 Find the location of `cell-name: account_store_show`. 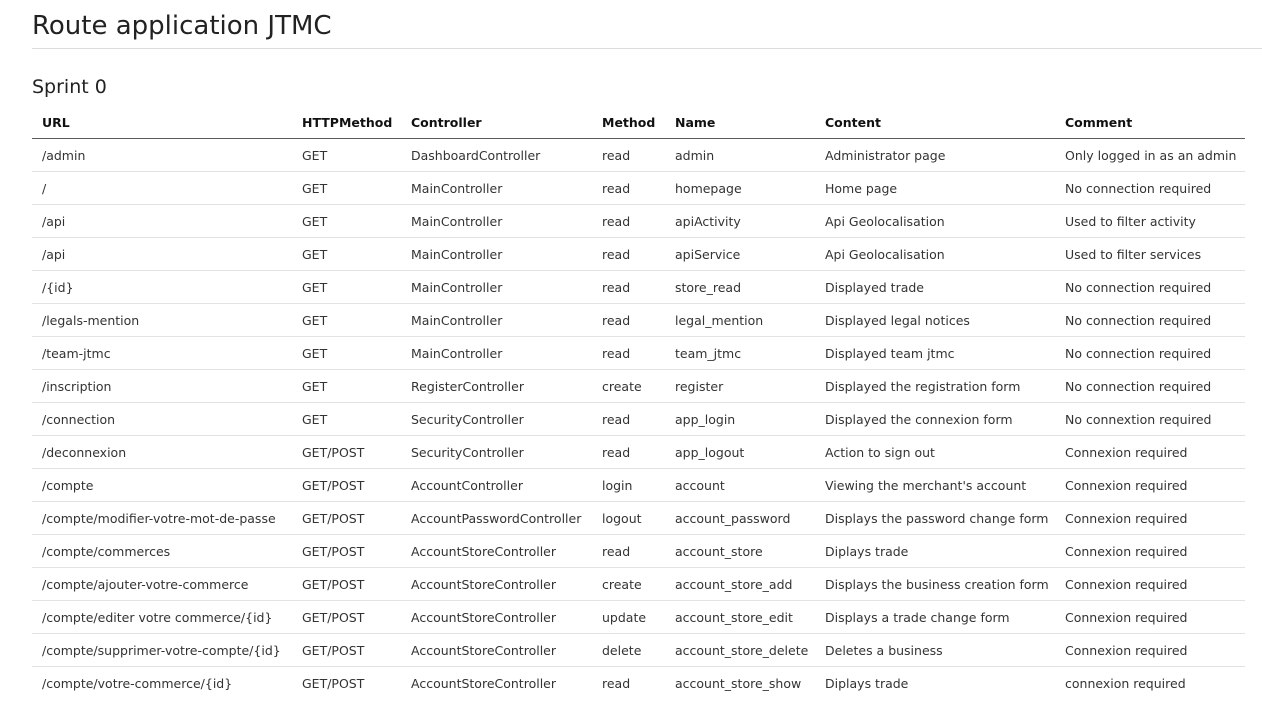

cell-name: account_store_show is located at coordinates (738, 683).